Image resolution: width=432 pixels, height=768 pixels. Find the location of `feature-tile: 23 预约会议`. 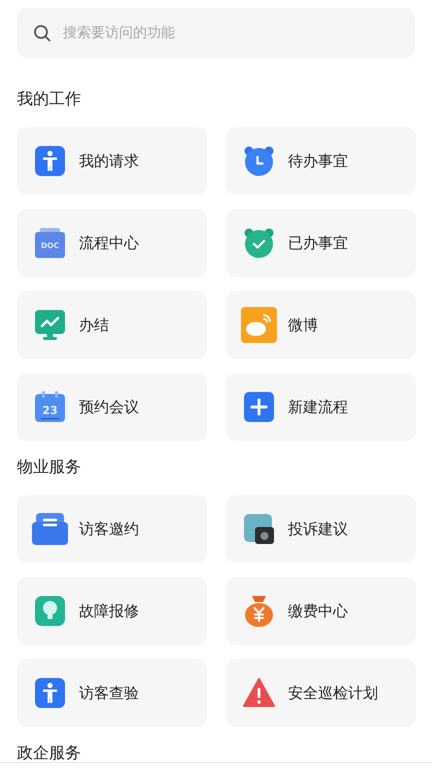

feature-tile: 23 预约会议 is located at coordinates (112, 407).